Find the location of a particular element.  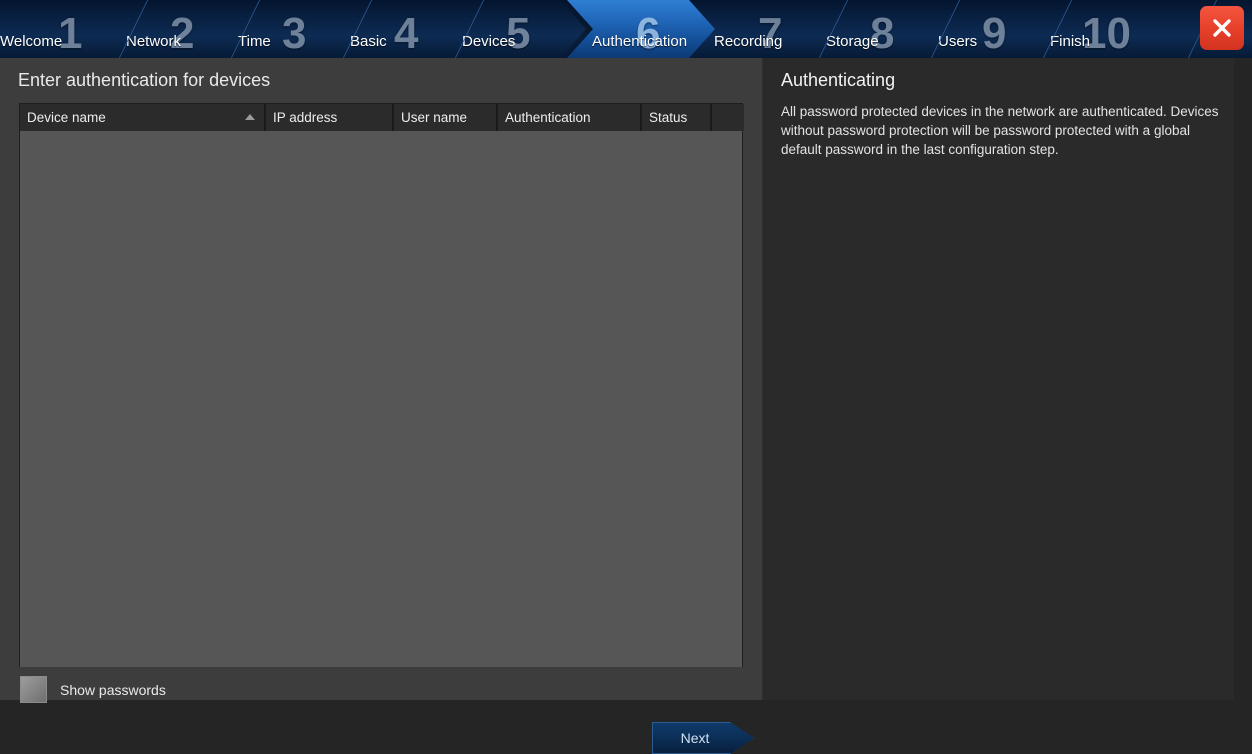

wizard-tab-finish: 10 Finish is located at coordinates (1108, 29).